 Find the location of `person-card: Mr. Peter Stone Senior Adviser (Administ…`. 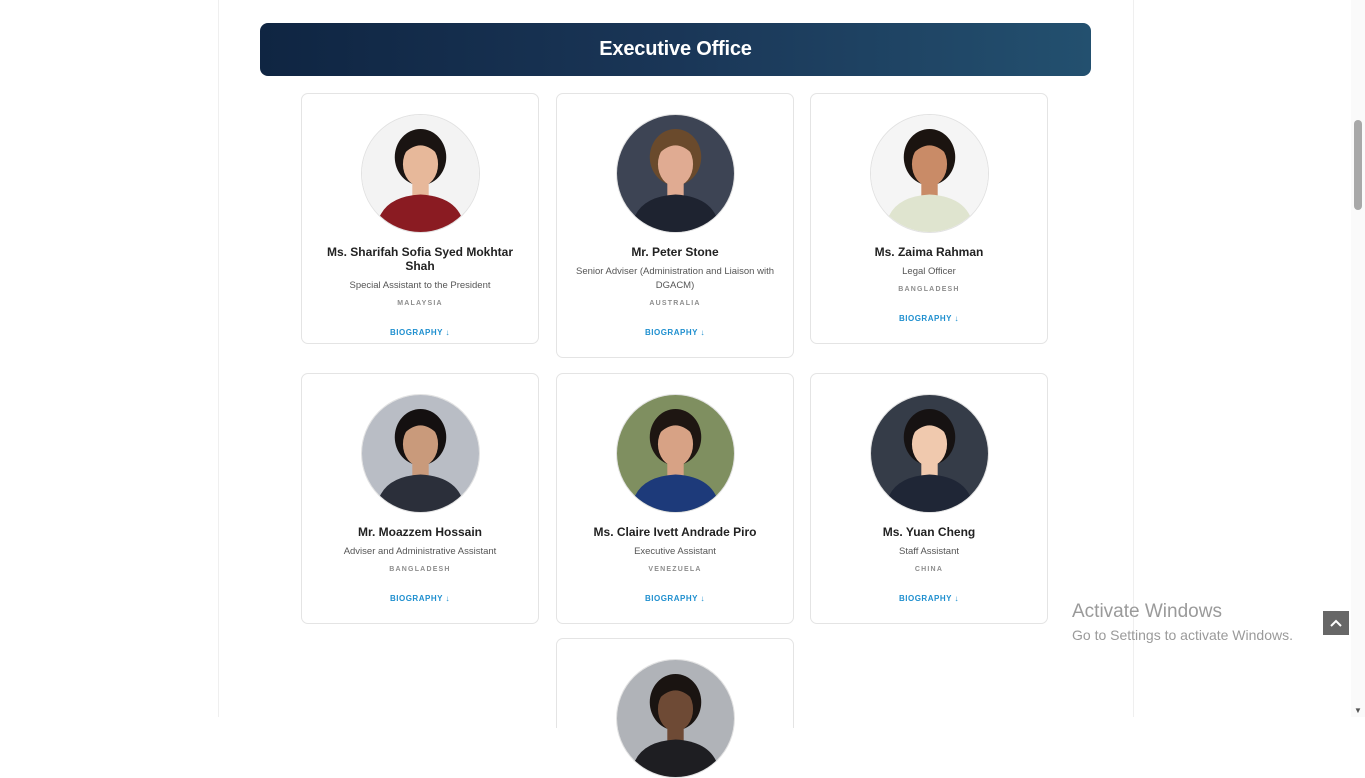

person-card: Mr. Peter Stone Senior Adviser (Administ… is located at coordinates (675, 225).